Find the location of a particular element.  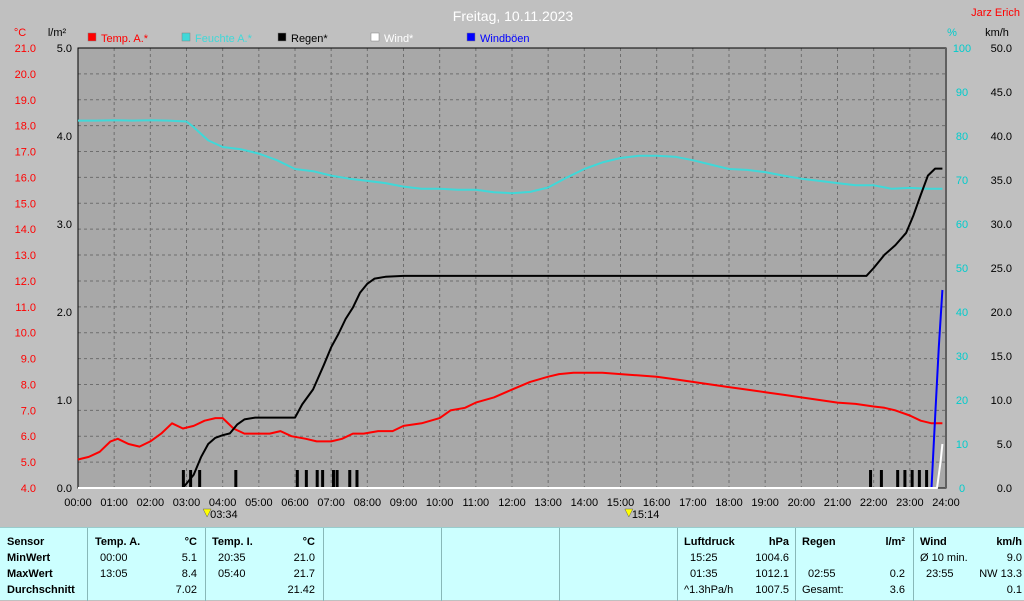

rain-tick-label: 2.0 is located at coordinates (64, 313).